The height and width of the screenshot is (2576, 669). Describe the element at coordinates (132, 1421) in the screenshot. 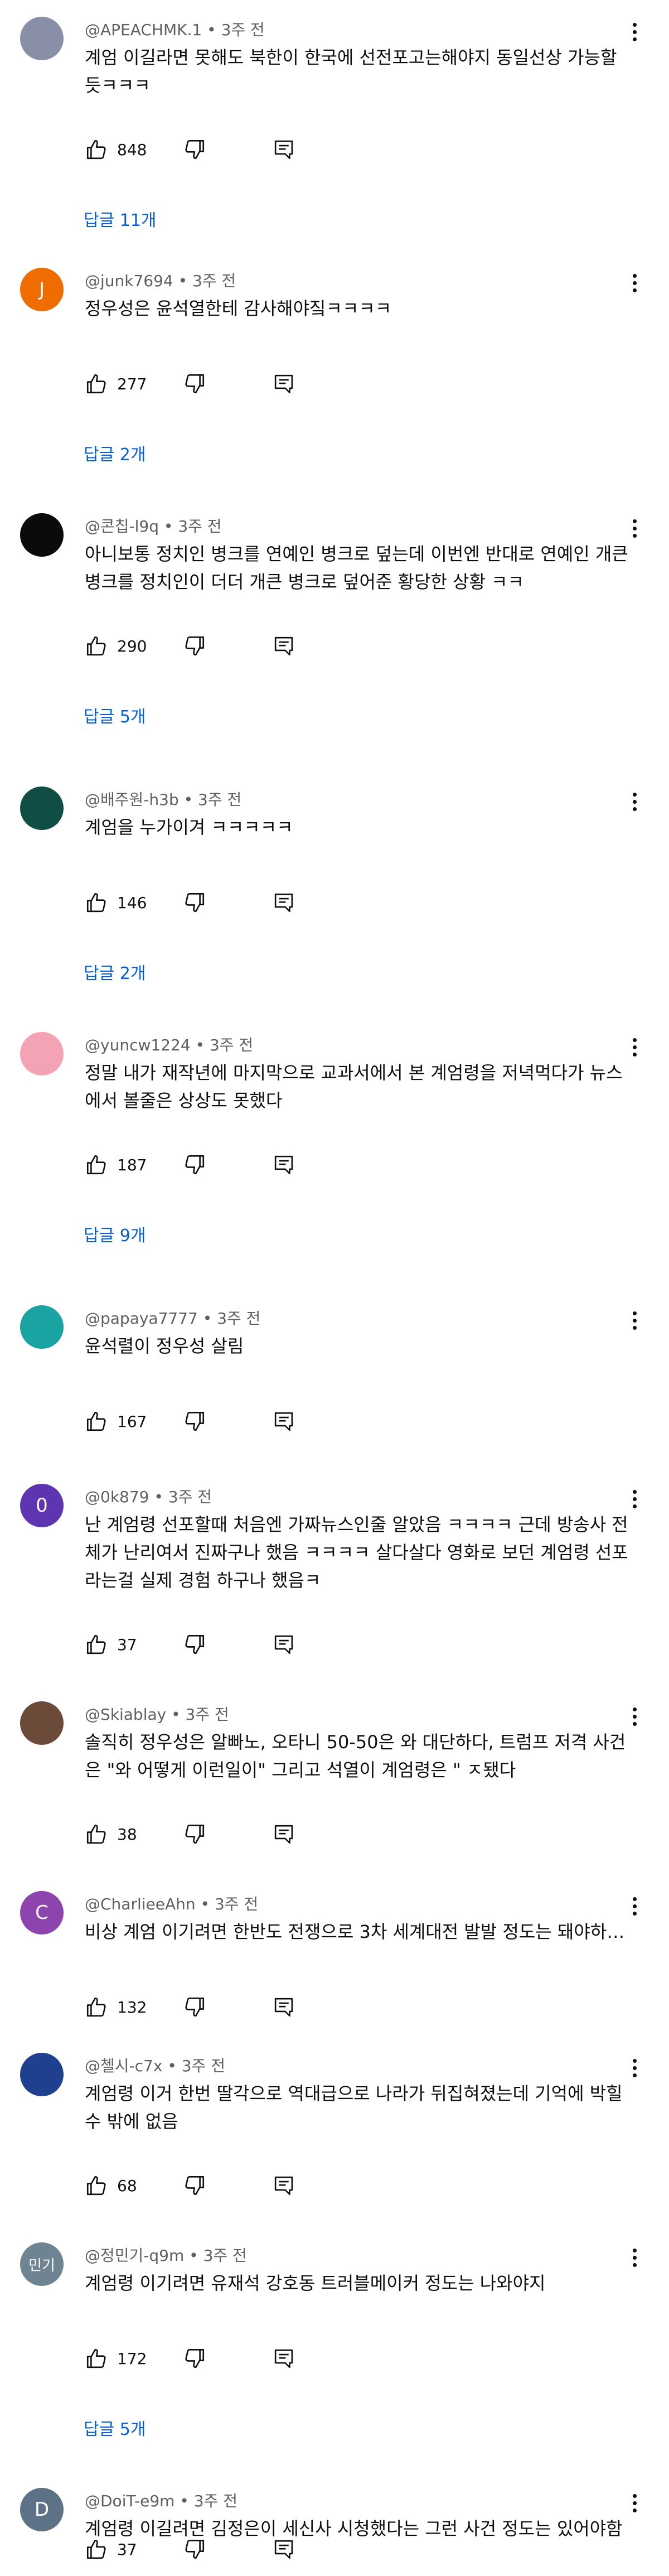

I see `like-count: 167` at that location.